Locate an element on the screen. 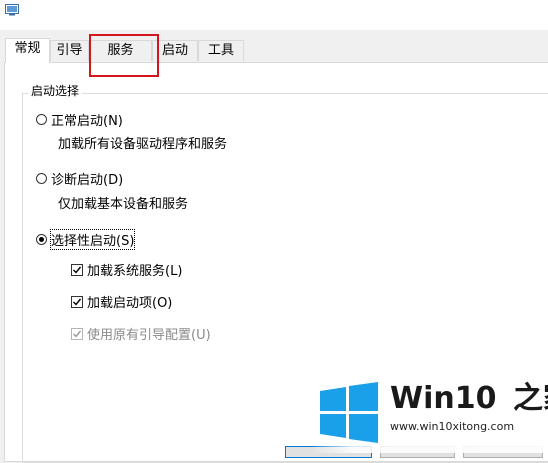 The height and width of the screenshot is (463, 548). selective-startup-radio is located at coordinates (41, 239).